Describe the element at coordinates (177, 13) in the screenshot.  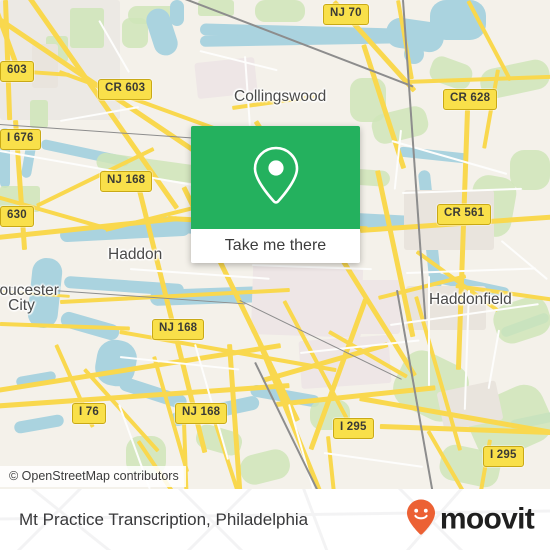
I see `water-body` at that location.